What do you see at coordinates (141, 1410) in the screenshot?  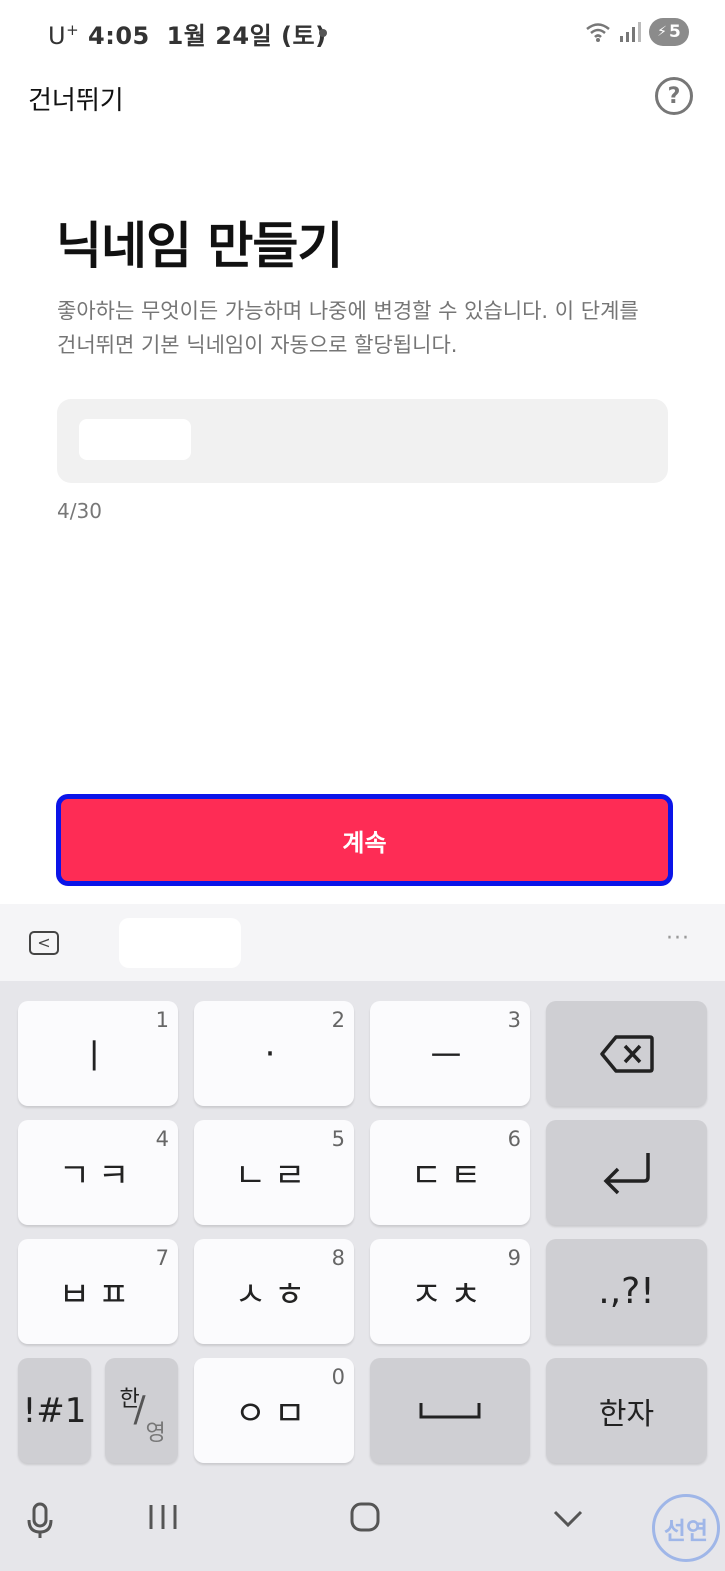 I see `language-toggle-key: 한 / 영` at bounding box center [141, 1410].